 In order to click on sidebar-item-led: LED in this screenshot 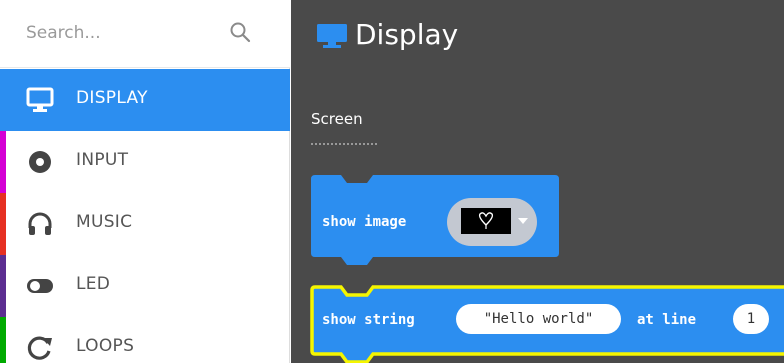, I will do `click(145, 286)`.